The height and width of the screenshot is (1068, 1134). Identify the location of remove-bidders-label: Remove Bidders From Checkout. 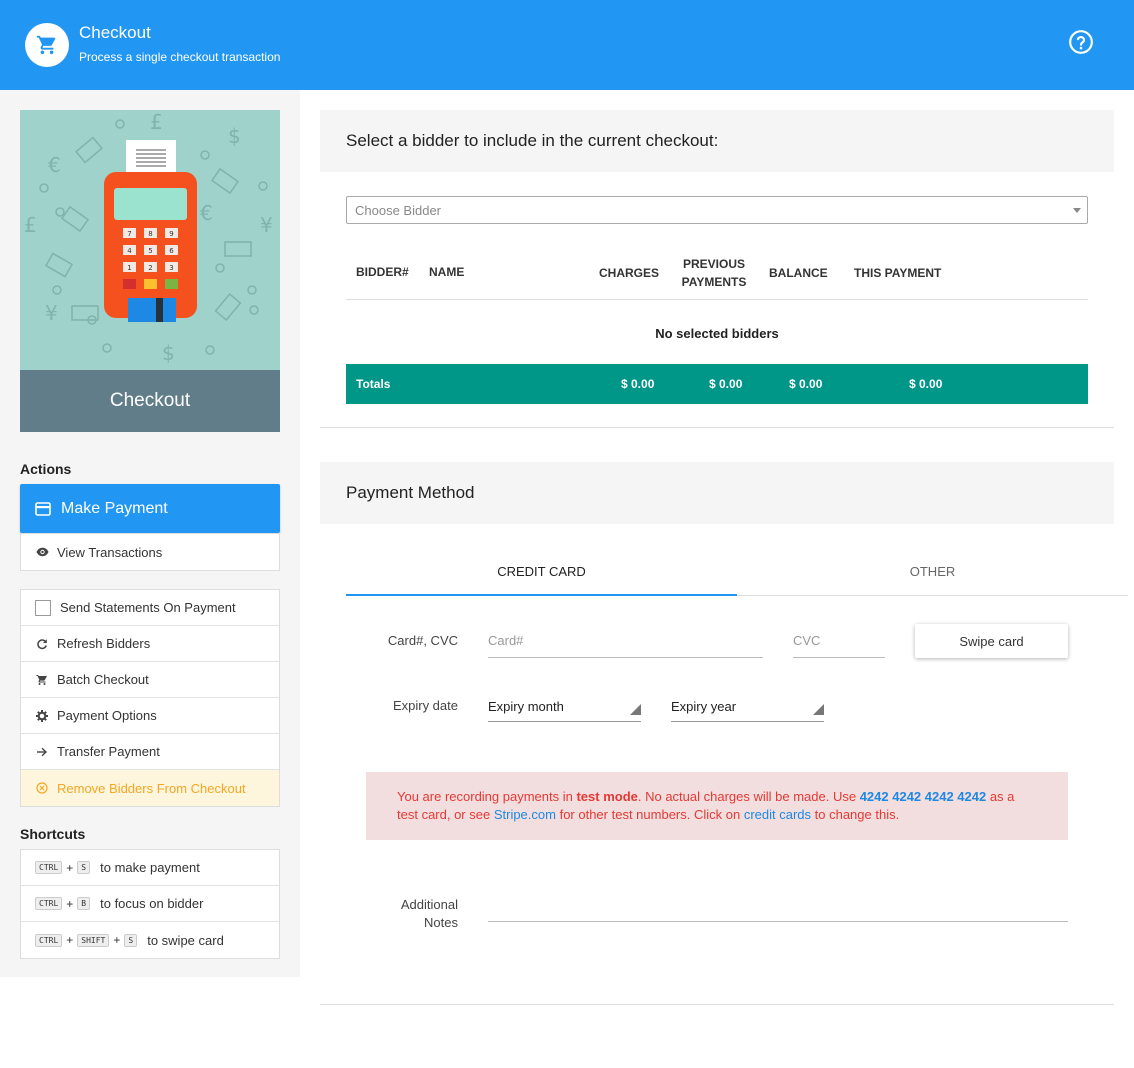
(151, 788).